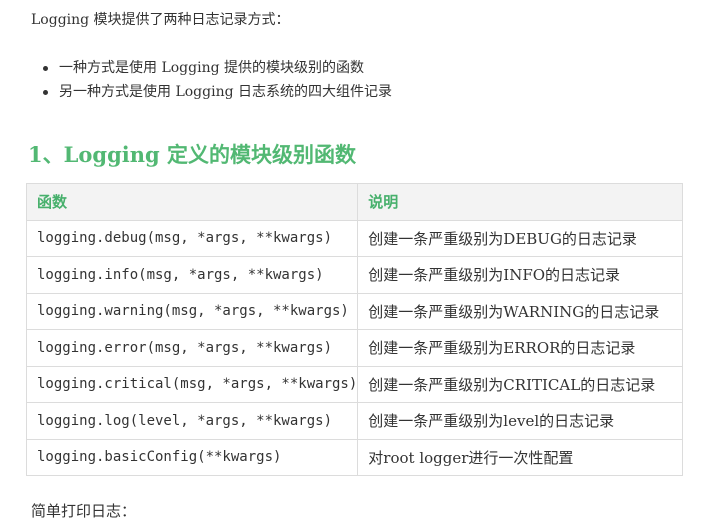 The height and width of the screenshot is (521, 720). Describe the element at coordinates (192, 202) in the screenshot. I see `column-header-function: 函数` at that location.